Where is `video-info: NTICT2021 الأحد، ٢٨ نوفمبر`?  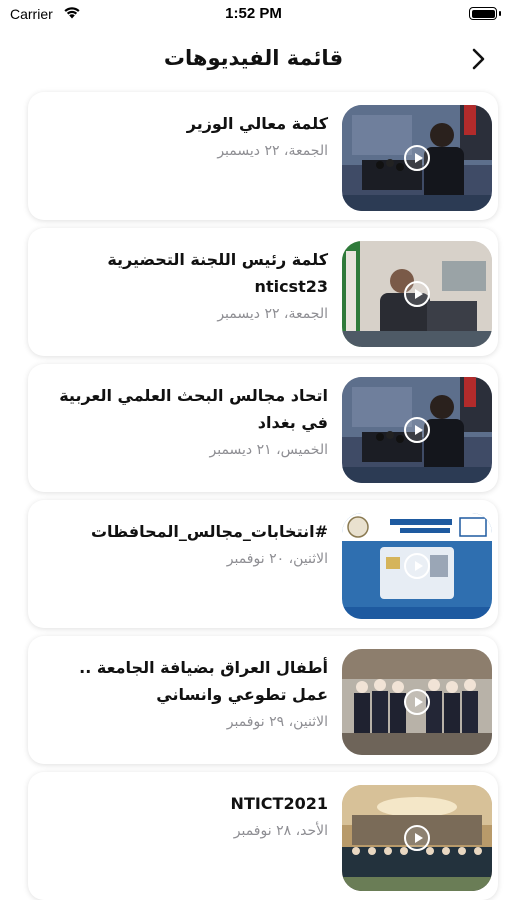
video-info: NTICT2021 الأحد، ٢٨ نوفمبر is located at coordinates (183, 814).